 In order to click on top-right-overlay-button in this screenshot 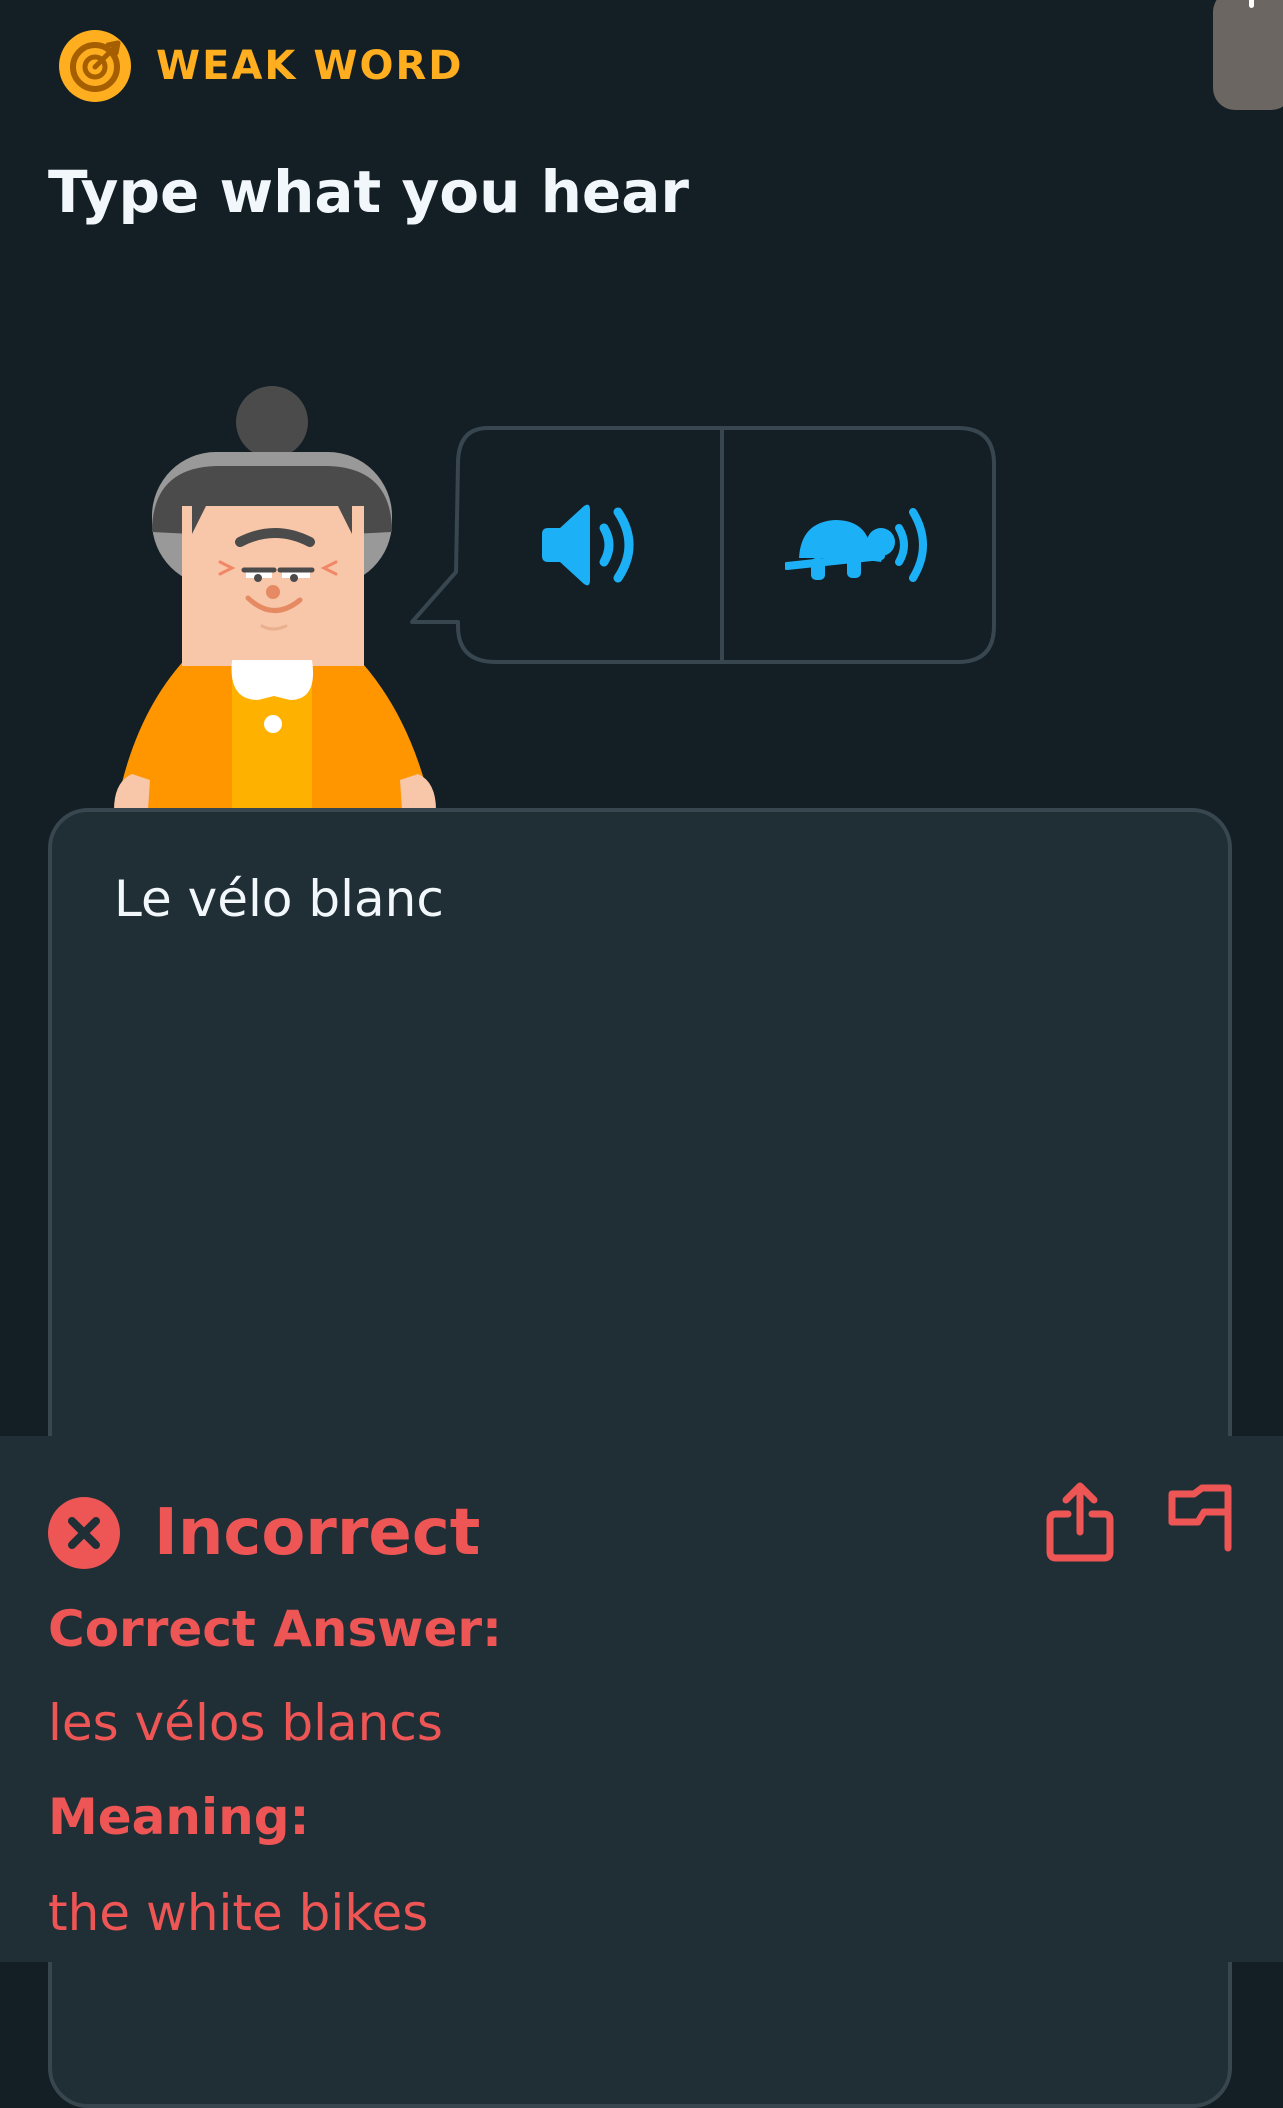, I will do `click(1248, 55)`.